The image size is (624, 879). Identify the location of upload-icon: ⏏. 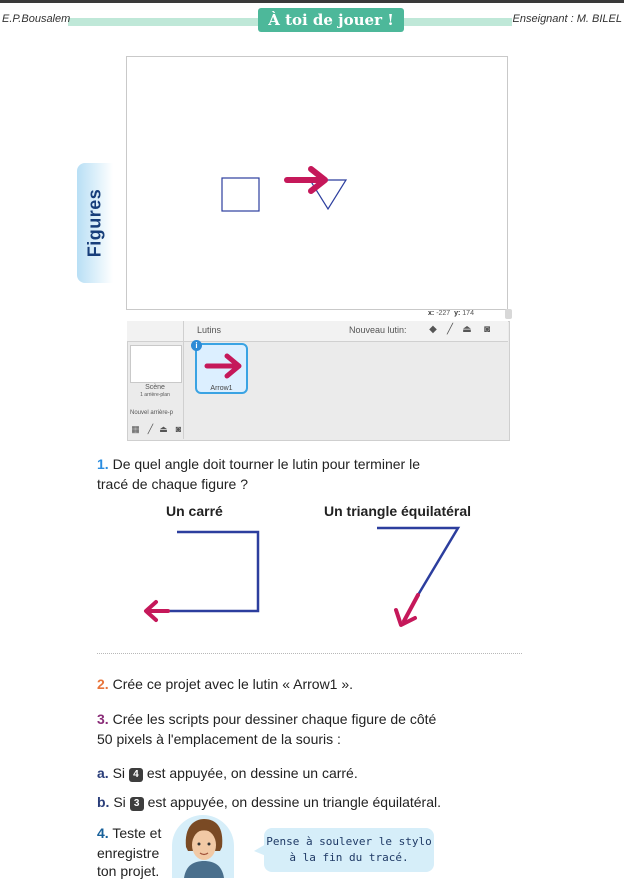
(467, 330).